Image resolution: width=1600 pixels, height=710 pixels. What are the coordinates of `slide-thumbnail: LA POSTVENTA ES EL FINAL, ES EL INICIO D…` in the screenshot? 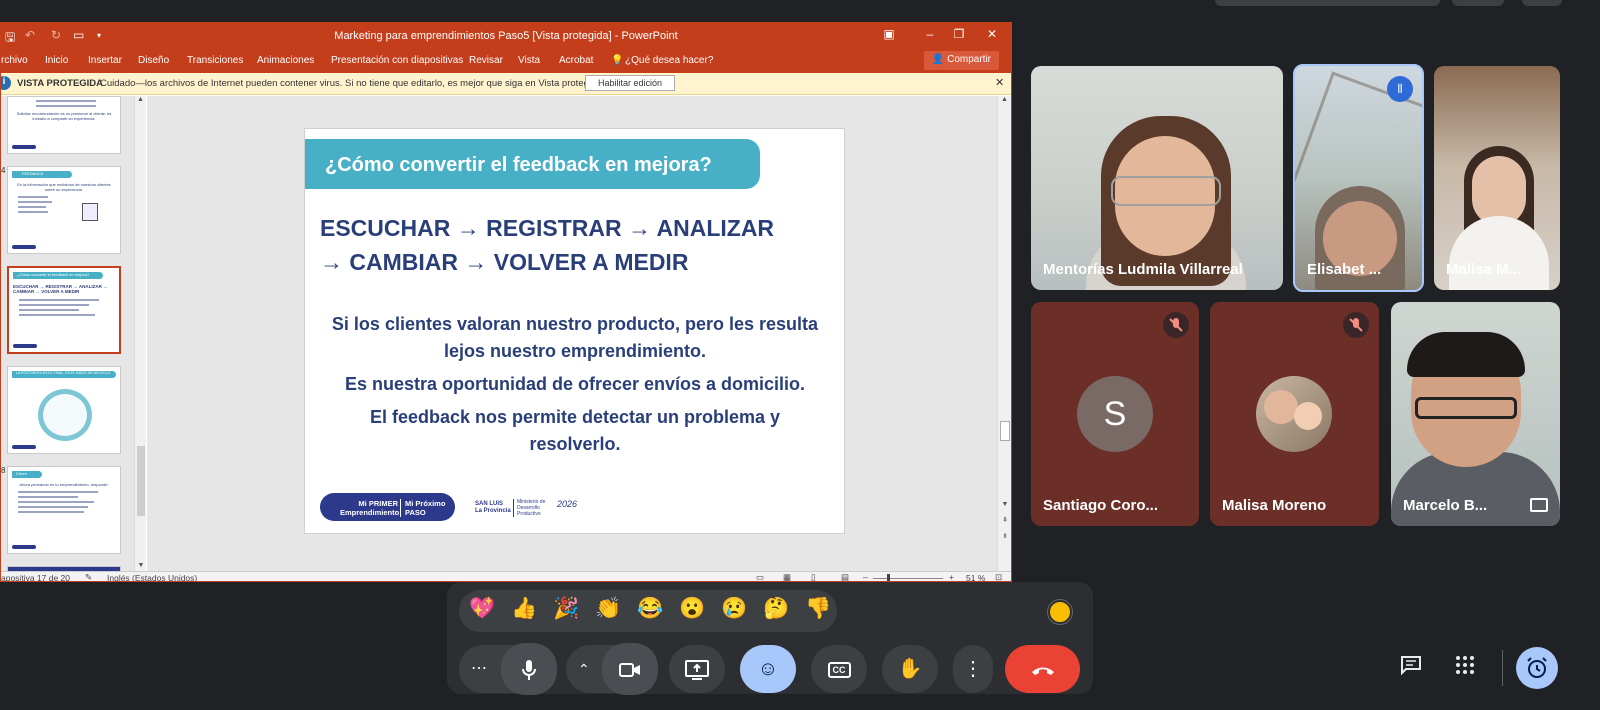 It's located at (64, 410).